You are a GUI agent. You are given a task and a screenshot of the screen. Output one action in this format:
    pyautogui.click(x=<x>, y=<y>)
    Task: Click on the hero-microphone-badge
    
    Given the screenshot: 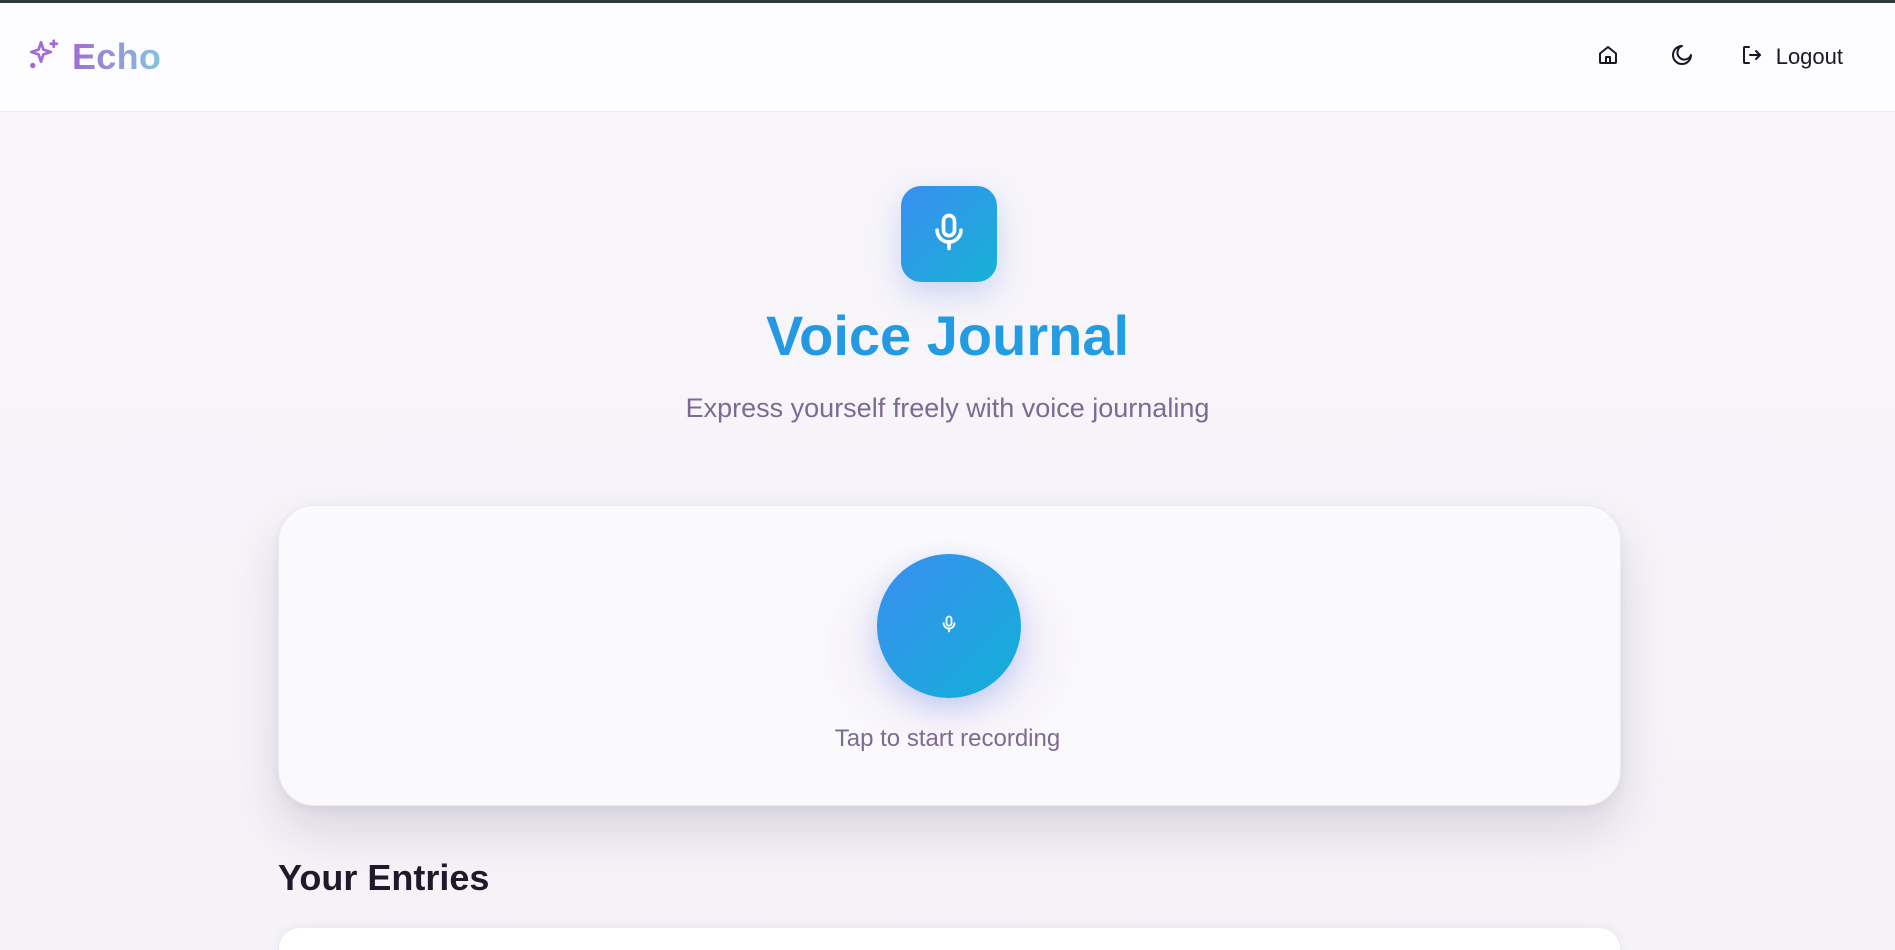 What is the action you would take?
    pyautogui.click(x=949, y=234)
    